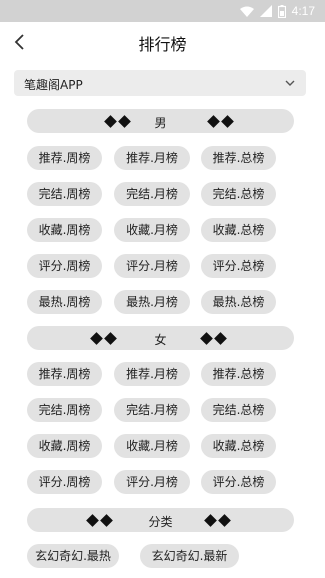 The height and width of the screenshot is (578, 325). What do you see at coordinates (152, 266) in the screenshot?
I see `rank-chip-male-rating-month: 评分.月榜` at bounding box center [152, 266].